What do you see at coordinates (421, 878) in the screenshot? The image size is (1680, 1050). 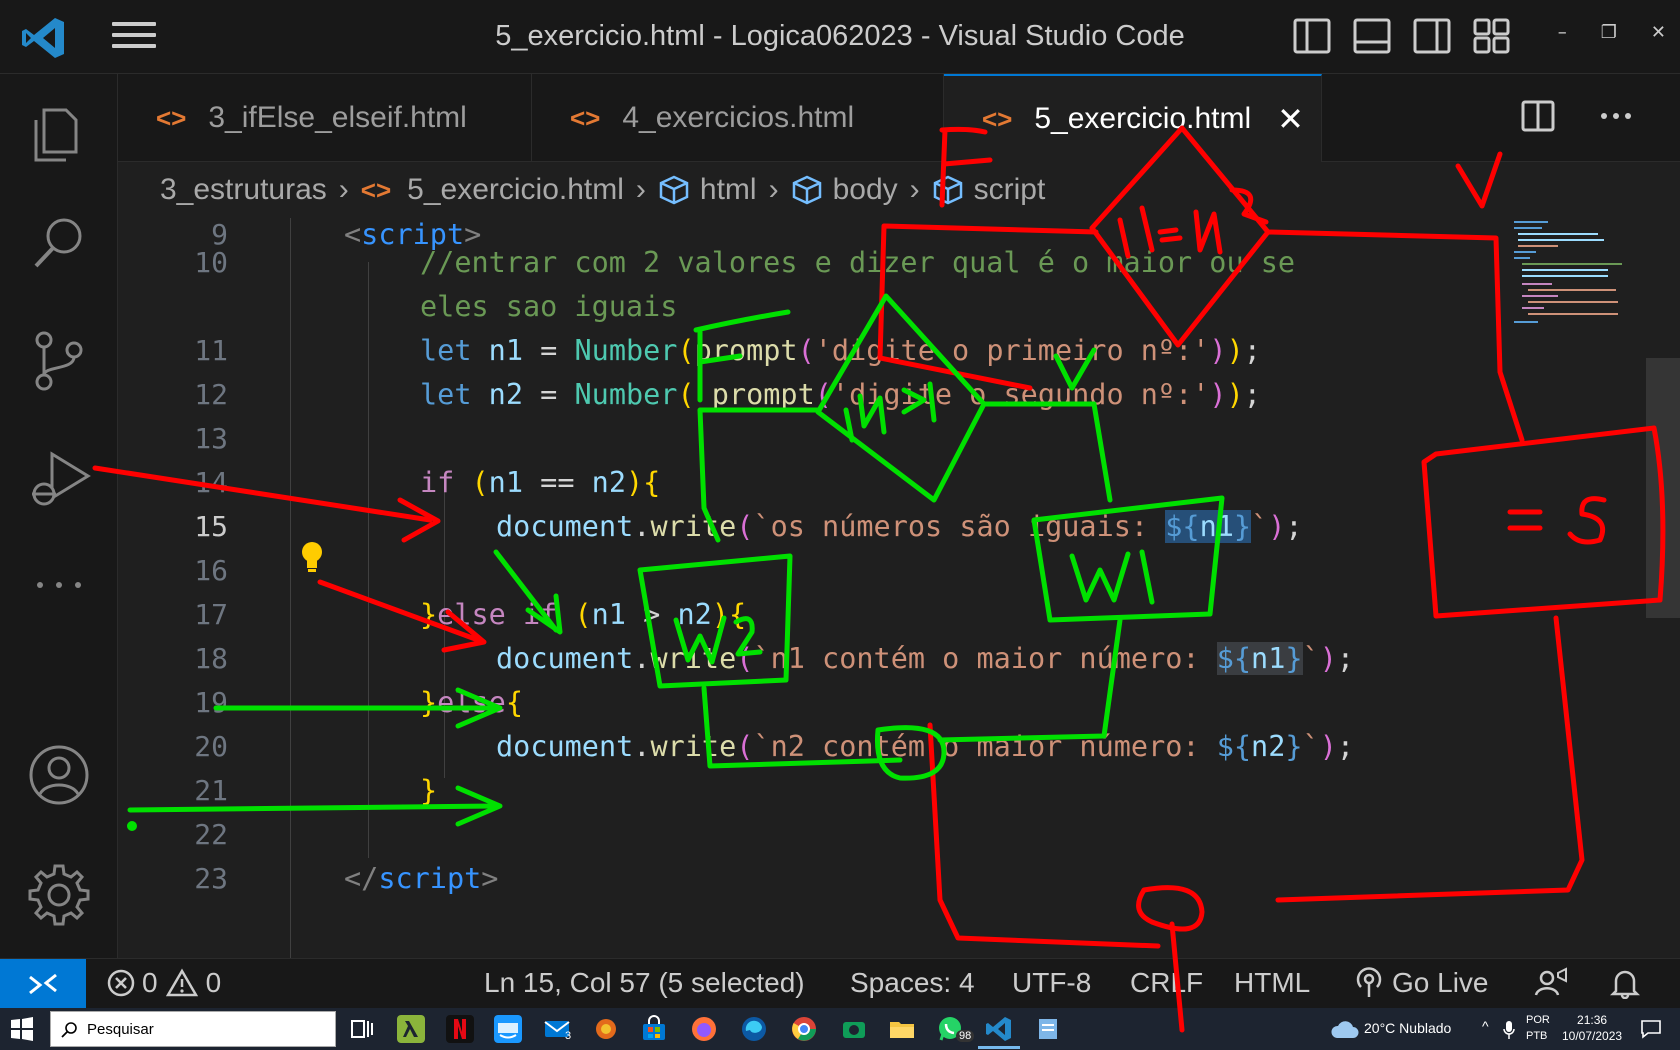 I see `code-line-23: </script>` at bounding box center [421, 878].